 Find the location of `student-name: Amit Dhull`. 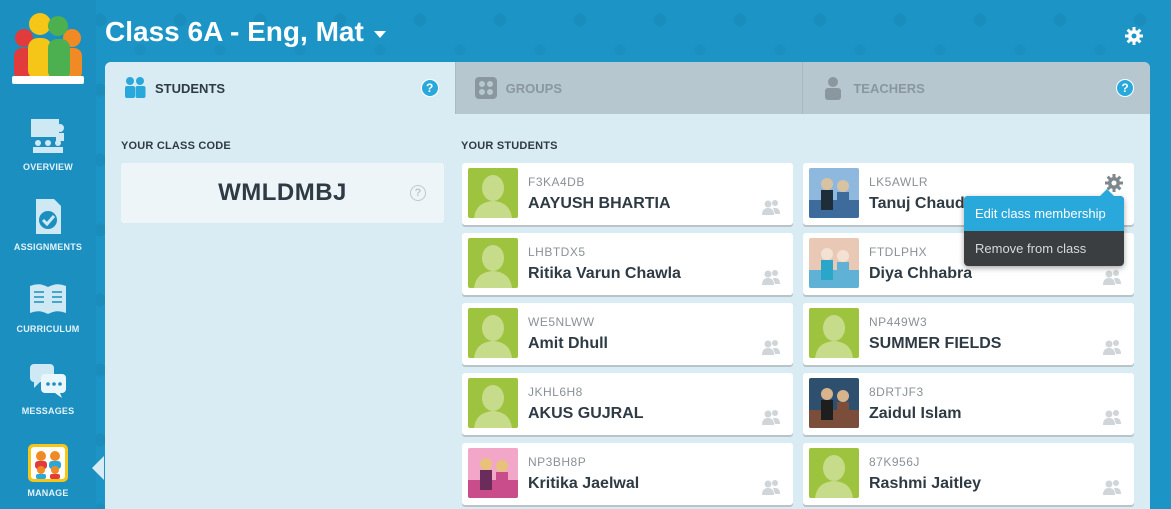

student-name: Amit Dhull is located at coordinates (568, 343).